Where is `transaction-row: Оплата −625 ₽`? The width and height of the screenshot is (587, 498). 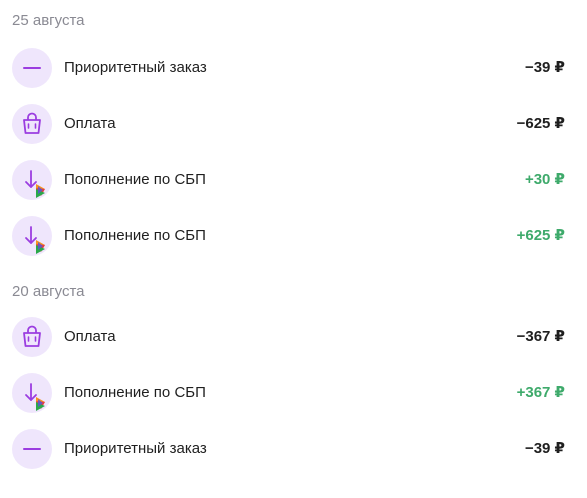
transaction-row: Оплата −625 ₽ is located at coordinates (293, 124).